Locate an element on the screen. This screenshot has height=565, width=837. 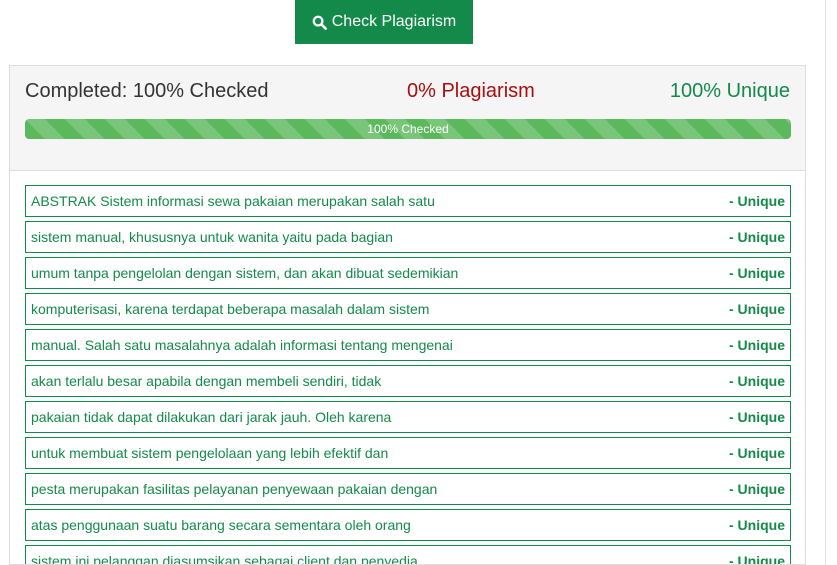
check-plagiarism-label: Check Plagiarism is located at coordinates (394, 21).